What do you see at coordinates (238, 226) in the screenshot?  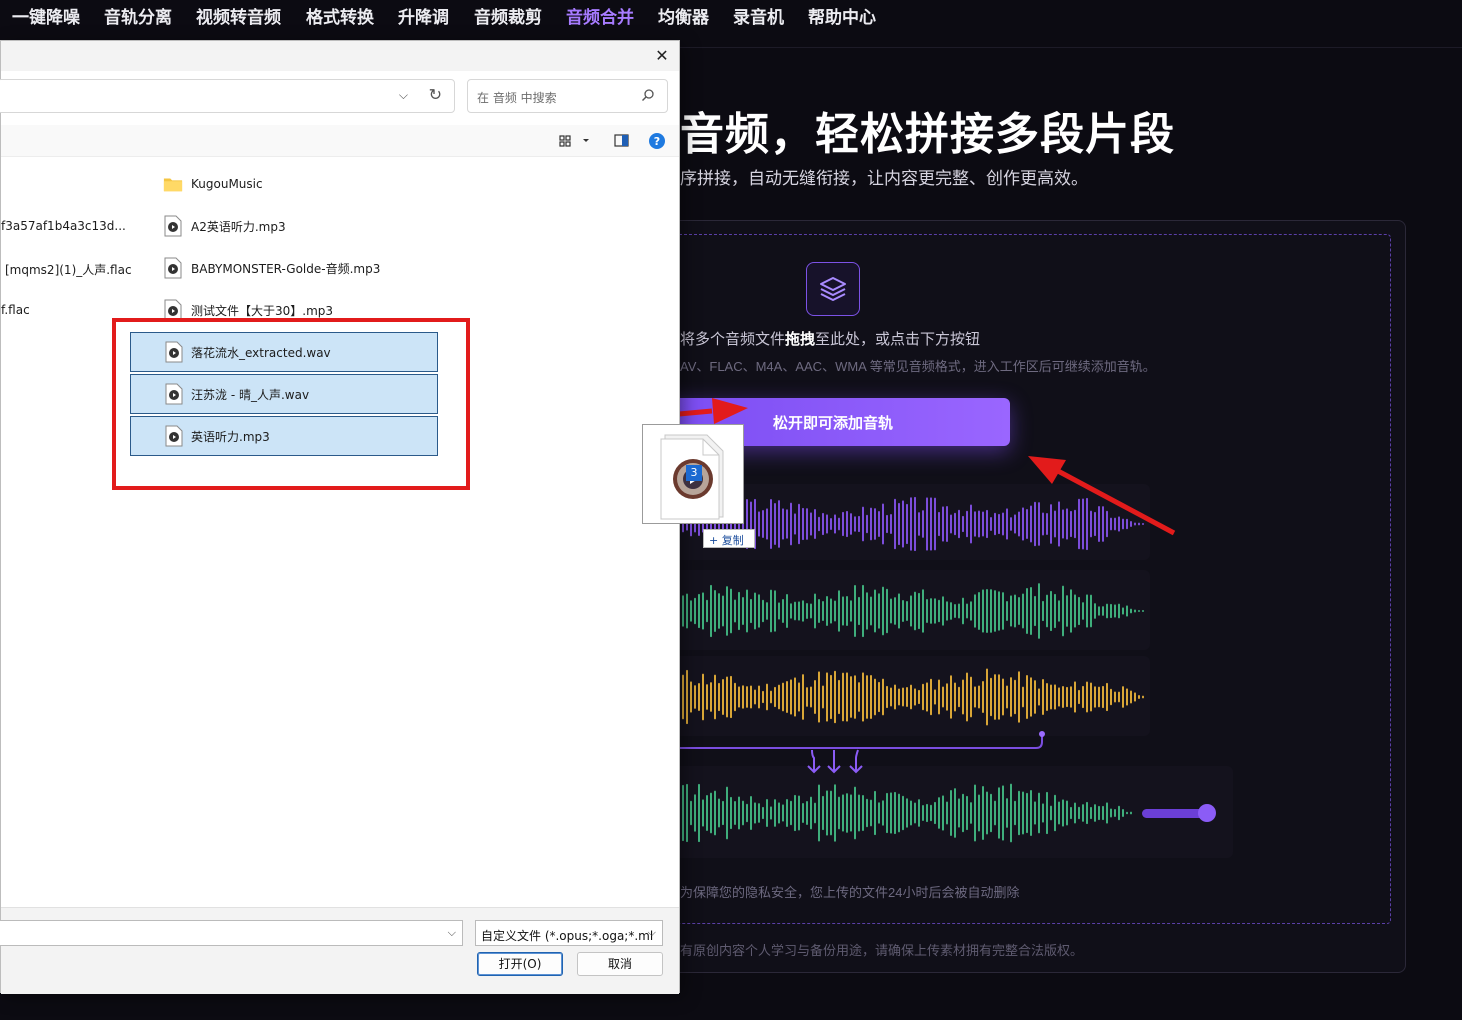 I see `file-name: A2英语听力.mp3` at bounding box center [238, 226].